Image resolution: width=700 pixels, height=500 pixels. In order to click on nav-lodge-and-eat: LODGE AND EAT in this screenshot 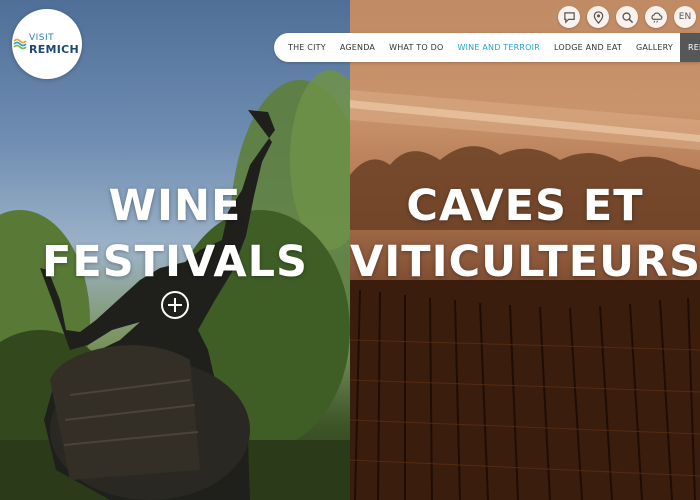, I will do `click(588, 47)`.